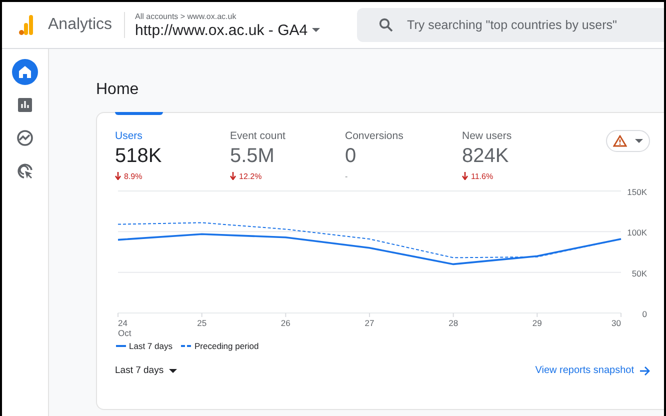 The image size is (666, 416). I want to click on right-arrow-icon, so click(645, 371).